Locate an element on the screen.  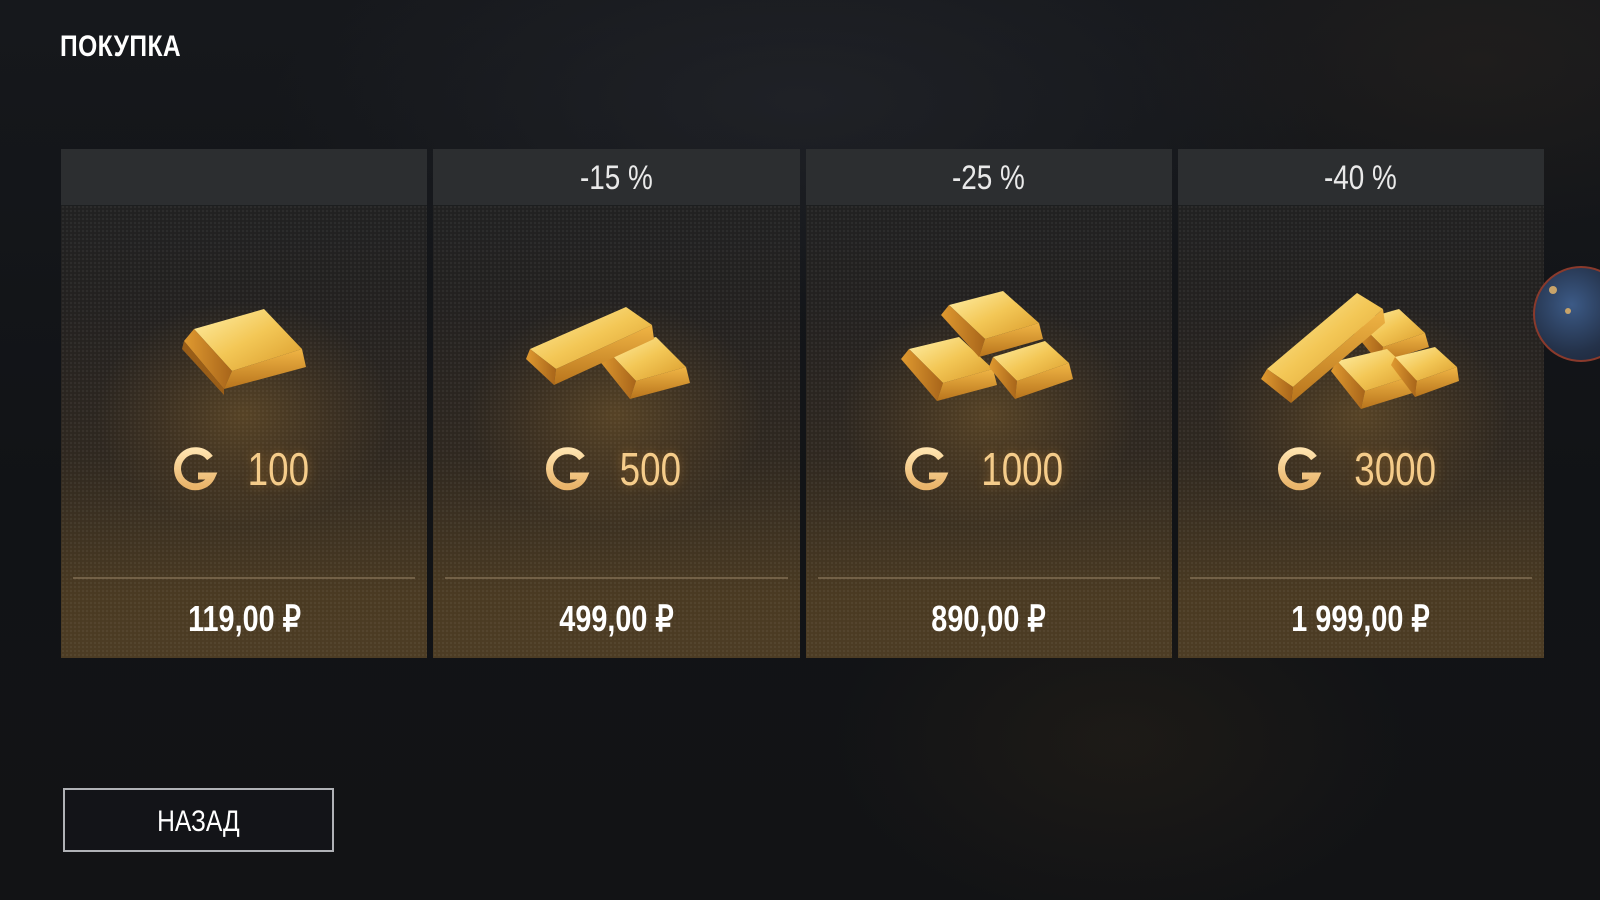
price-label: 119,00 ₽ is located at coordinates (244, 618).